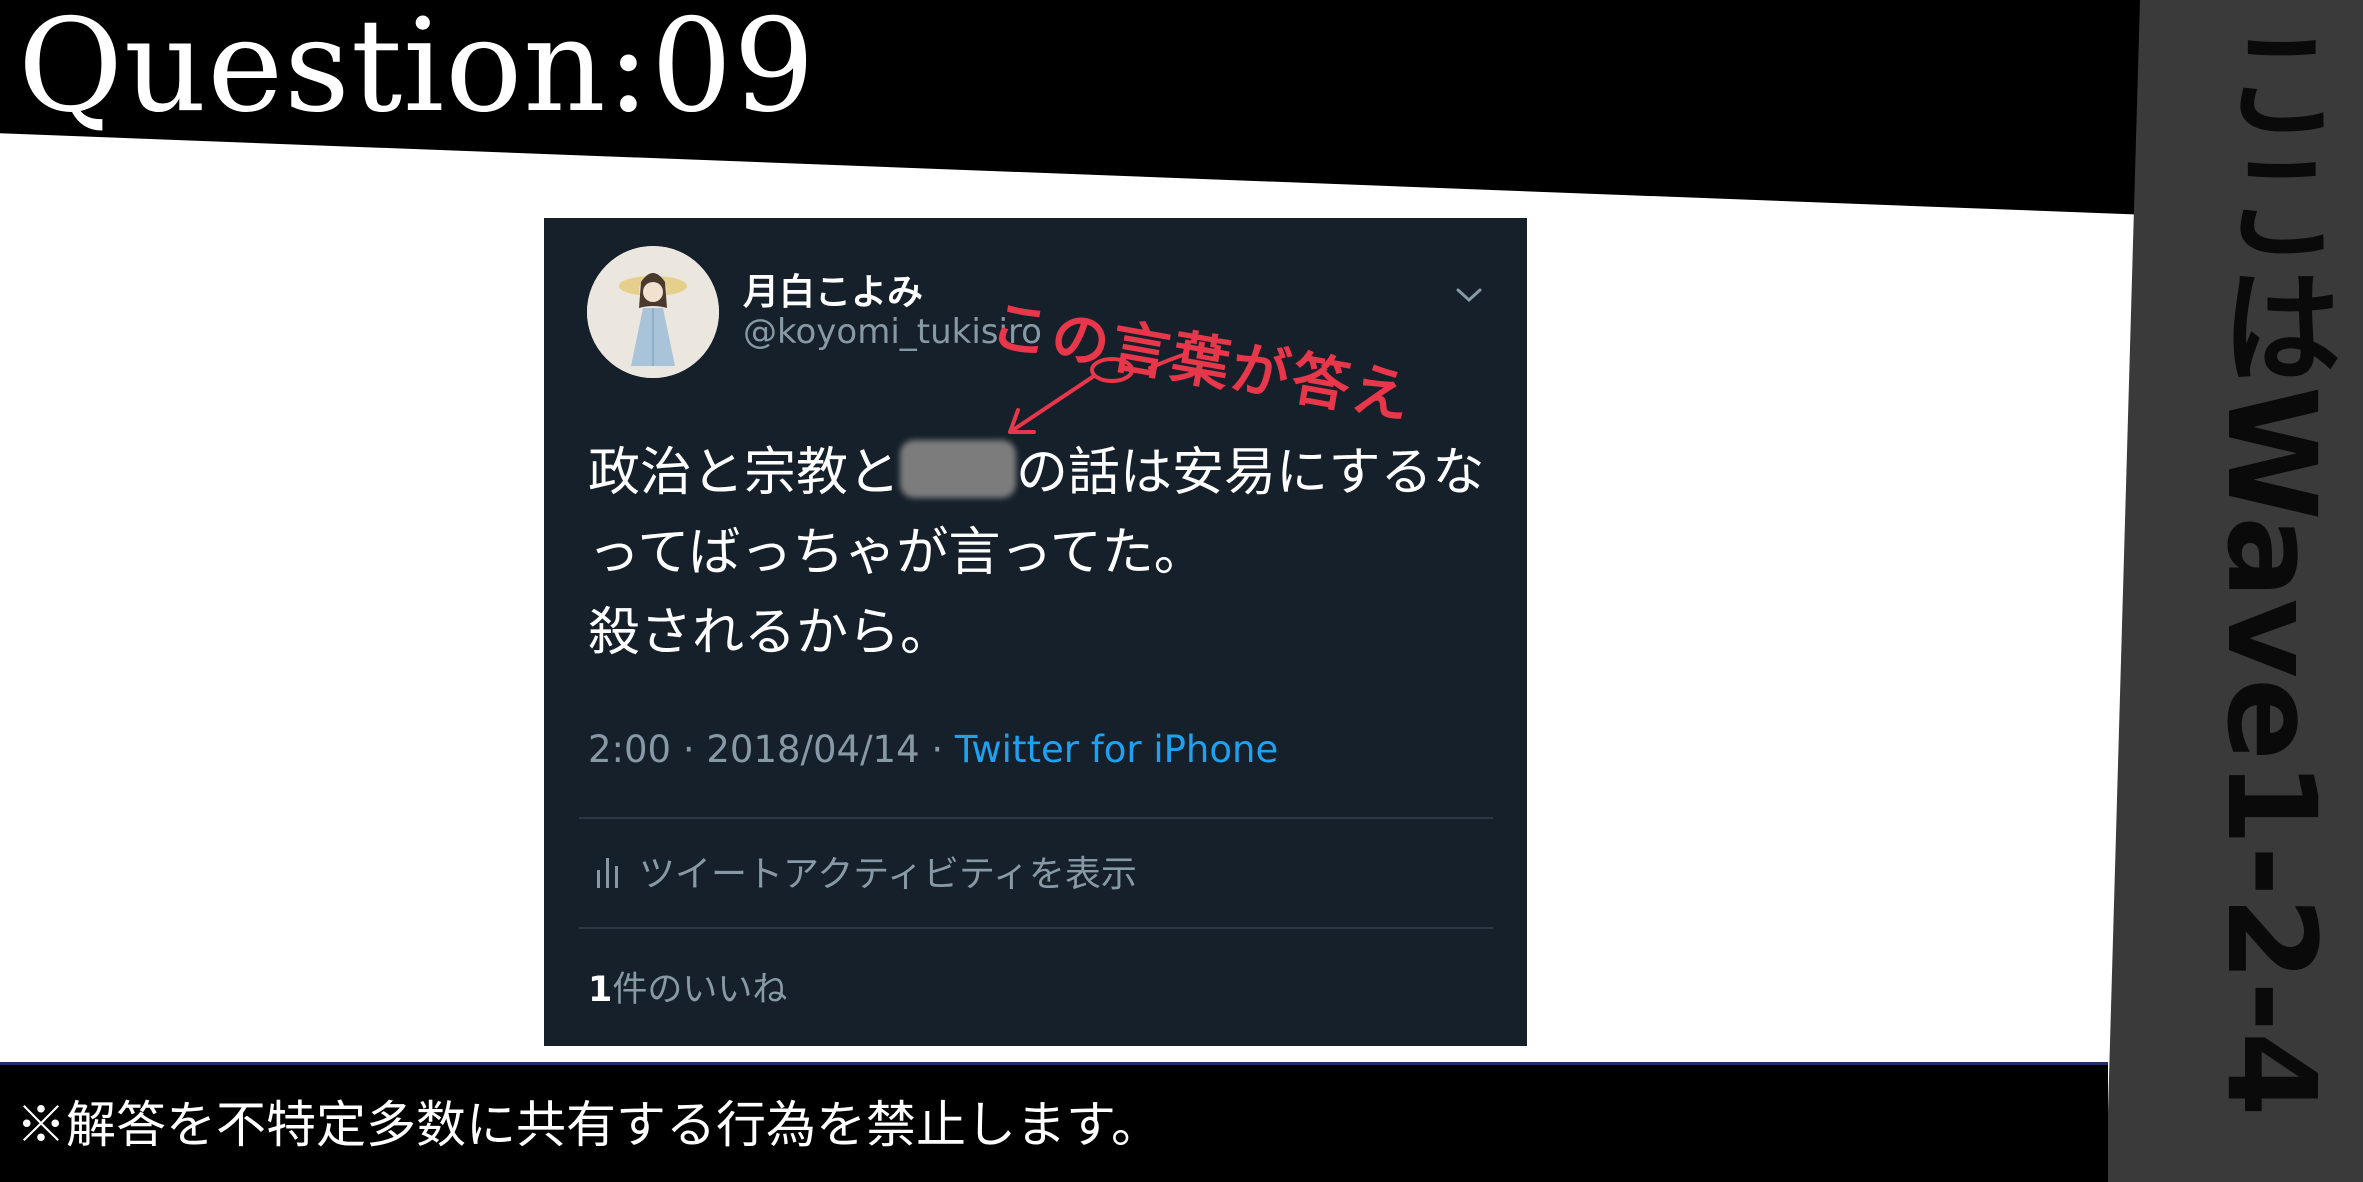 This screenshot has width=2363, height=1182. Describe the element at coordinates (600, 990) in the screenshot. I see `likes-number: 1` at that location.